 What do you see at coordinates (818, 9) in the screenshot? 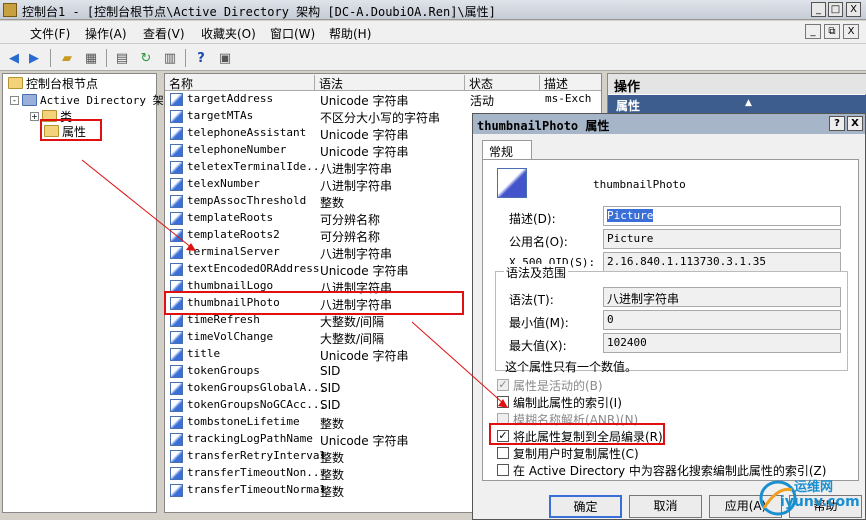
I see `minimize-button: _` at bounding box center [818, 9].